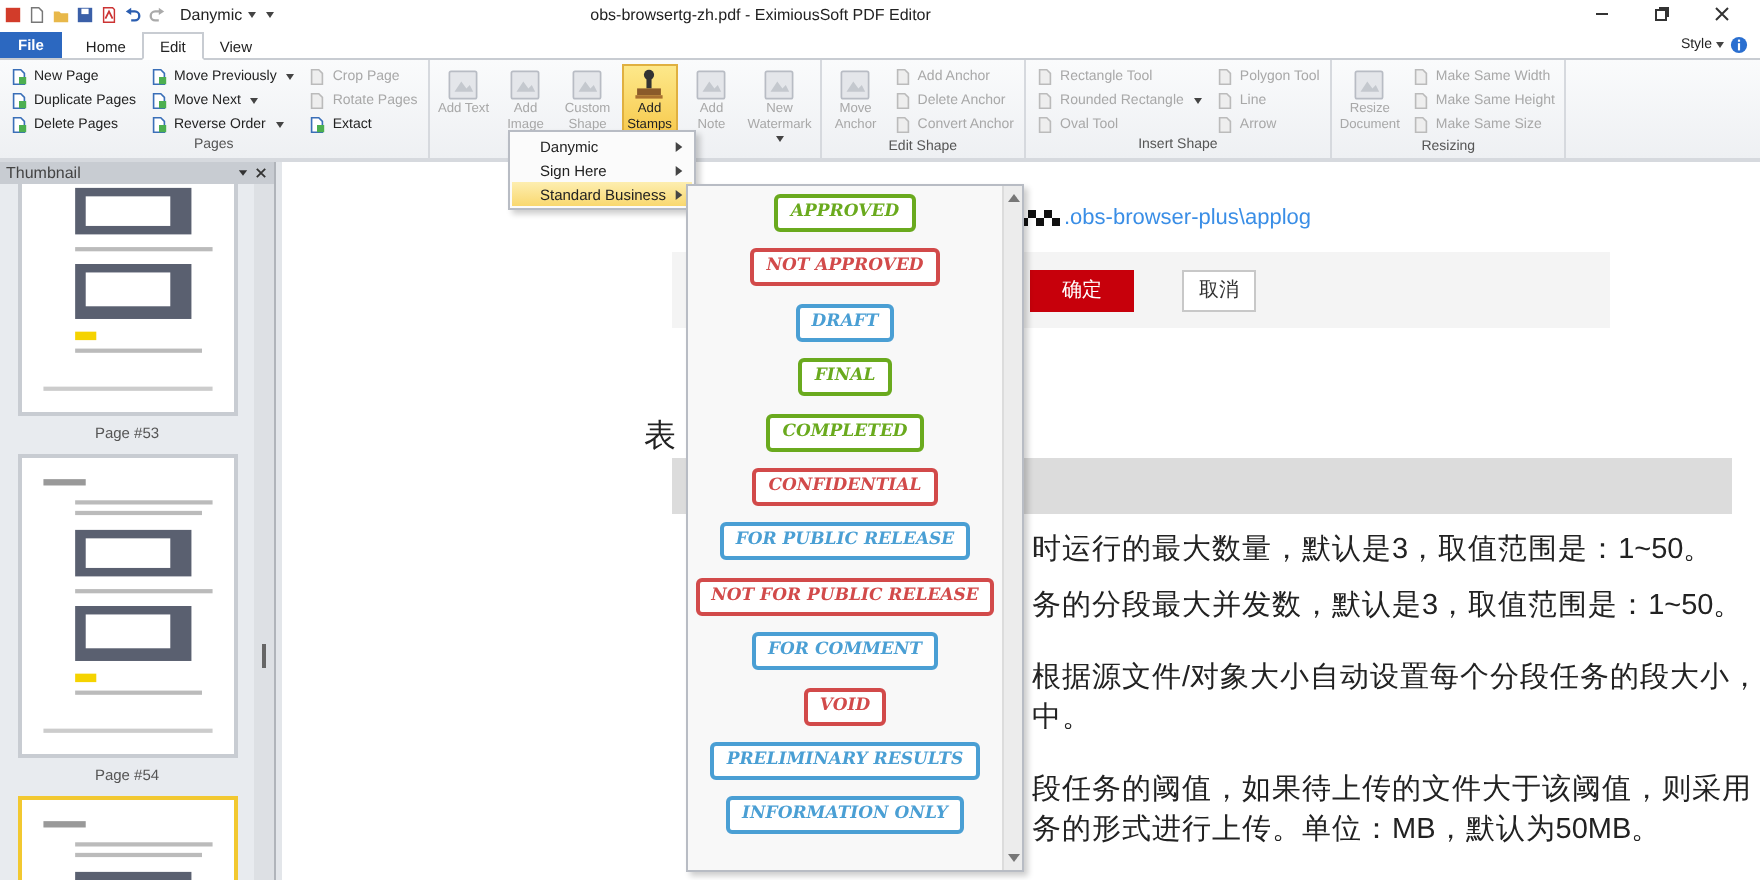  I want to click on body-text: 根据源文件/对象大小自动设置每个分段任务的段大小，, so click(1396, 679).